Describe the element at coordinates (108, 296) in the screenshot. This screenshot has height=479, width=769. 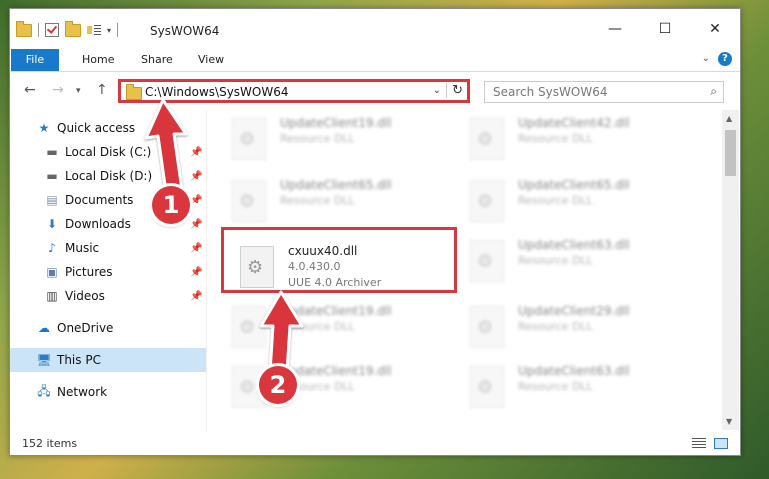
I see `sidebar-item-videos: ▥ Videos 📌` at that location.